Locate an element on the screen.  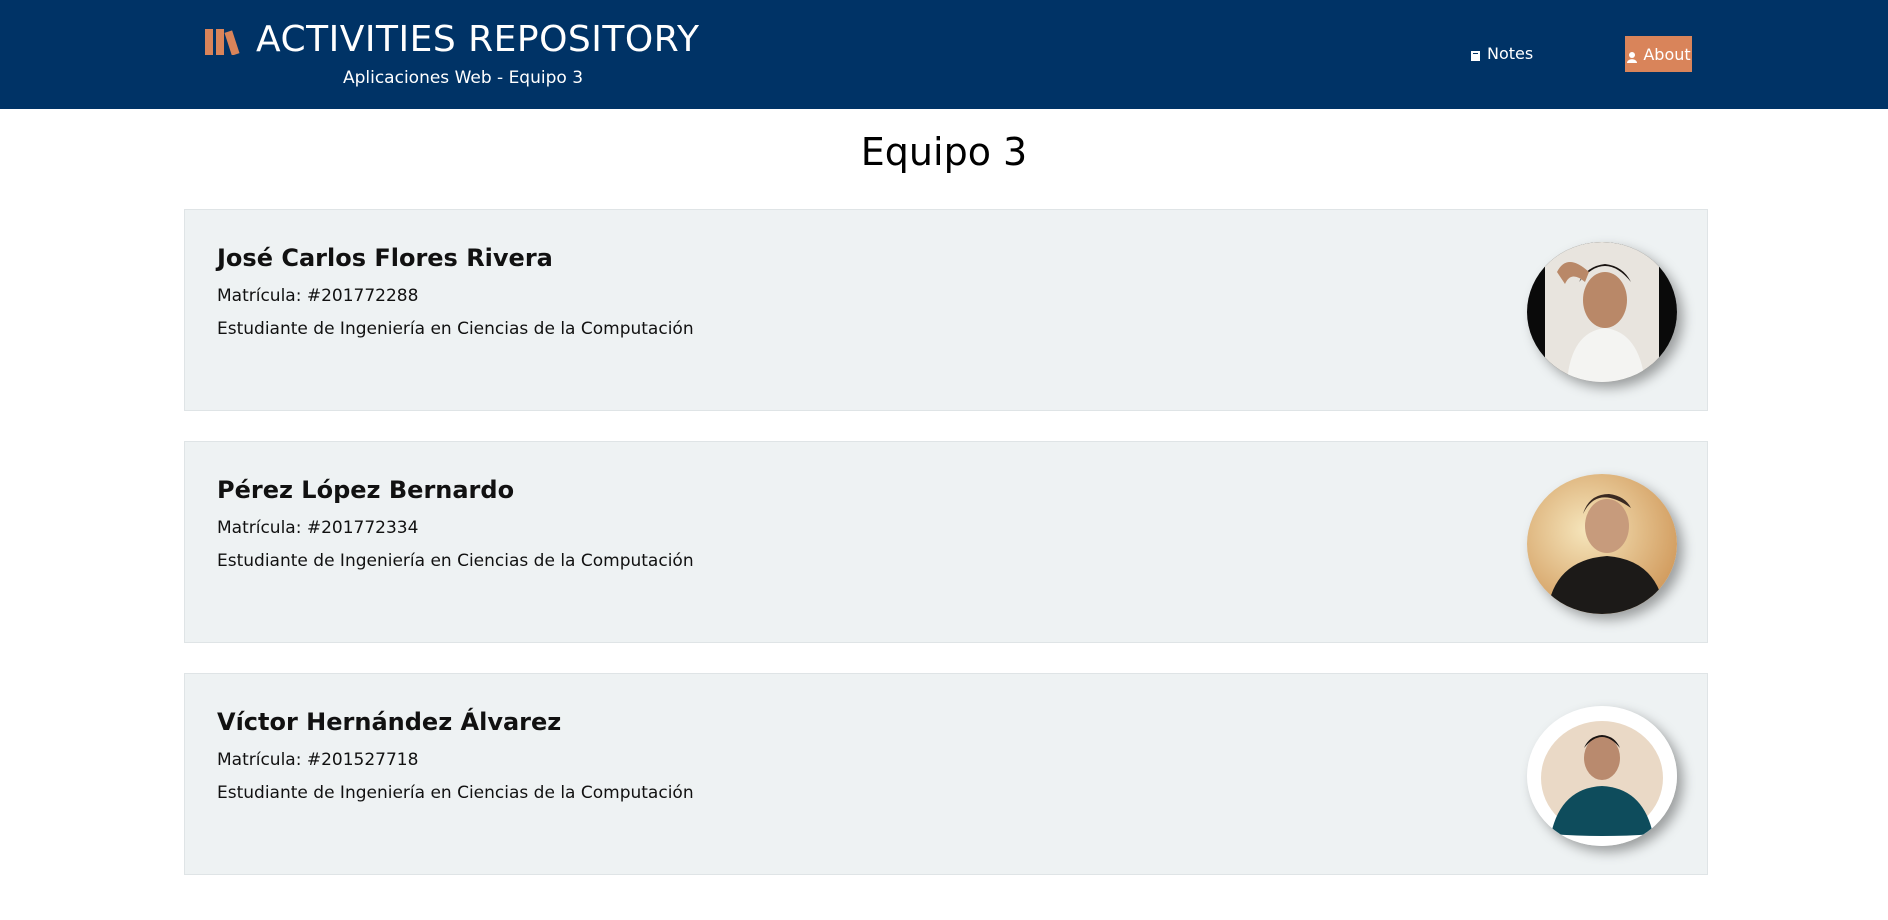
nav-about-button: About is located at coordinates (1658, 54).